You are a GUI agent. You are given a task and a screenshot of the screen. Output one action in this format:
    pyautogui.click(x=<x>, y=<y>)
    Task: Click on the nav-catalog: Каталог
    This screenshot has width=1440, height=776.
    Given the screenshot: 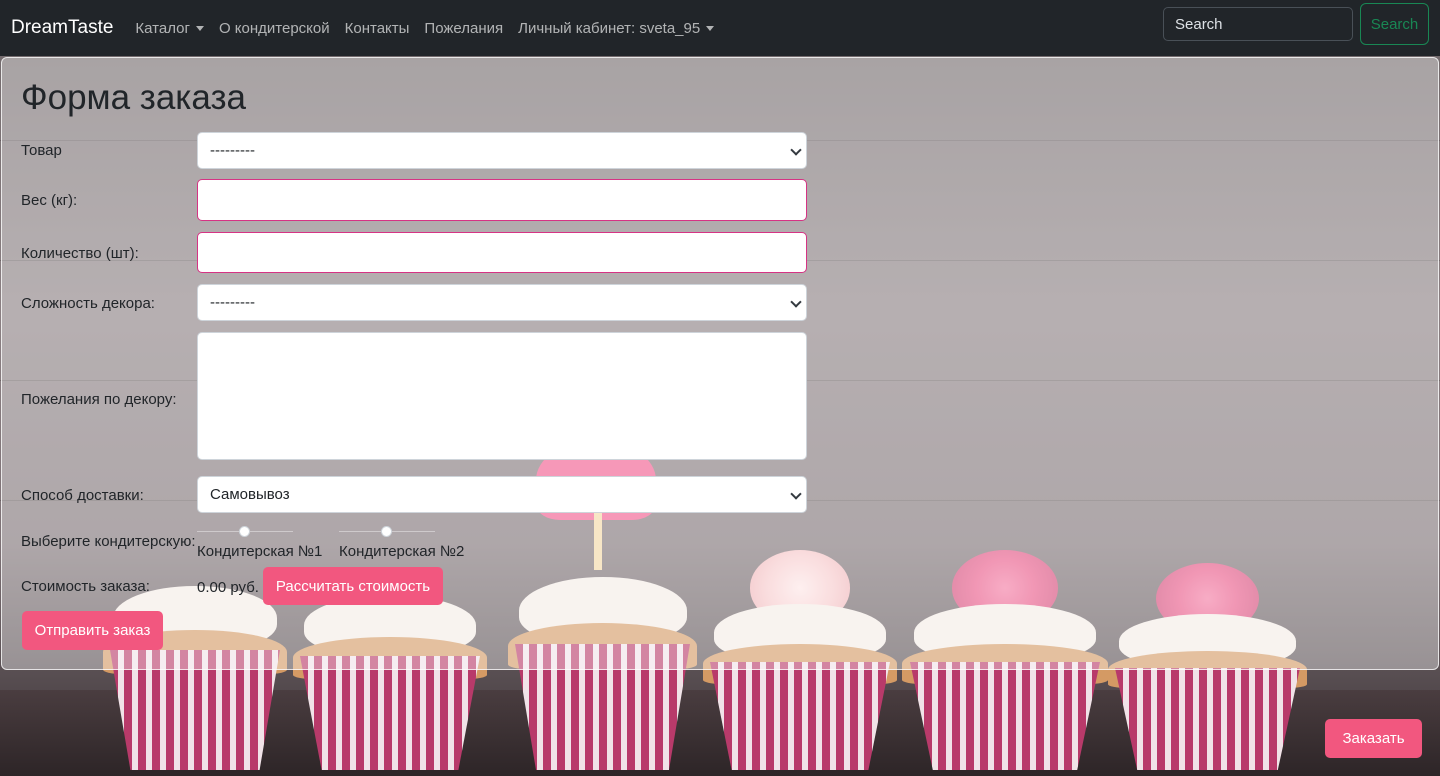 What is the action you would take?
    pyautogui.click(x=169, y=28)
    